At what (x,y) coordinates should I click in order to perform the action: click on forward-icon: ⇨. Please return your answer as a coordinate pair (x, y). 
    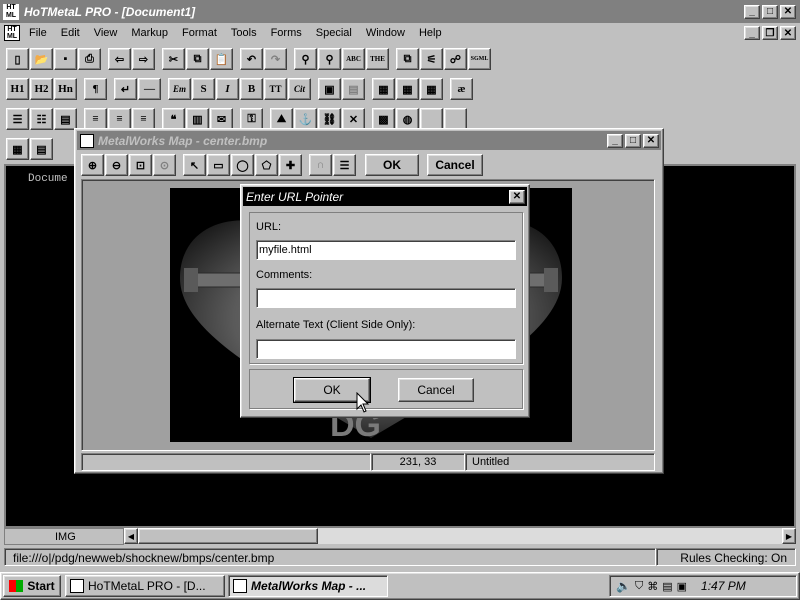
    Looking at the image, I should click on (143, 59).